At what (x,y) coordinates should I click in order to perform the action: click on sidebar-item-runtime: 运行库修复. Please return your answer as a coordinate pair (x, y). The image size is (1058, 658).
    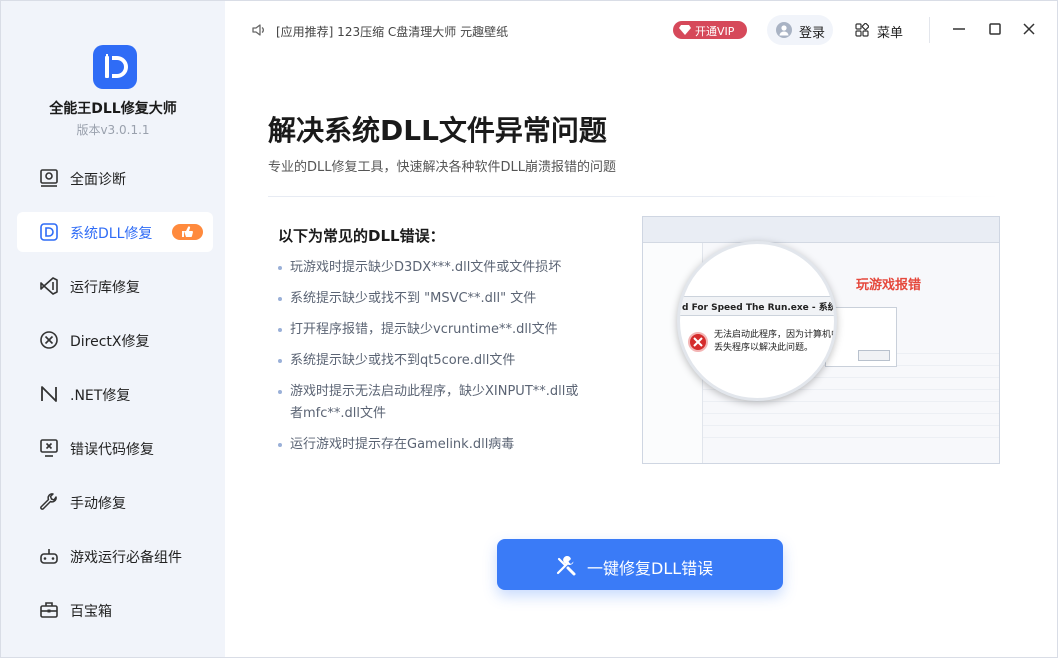
    Looking at the image, I should click on (115, 286).